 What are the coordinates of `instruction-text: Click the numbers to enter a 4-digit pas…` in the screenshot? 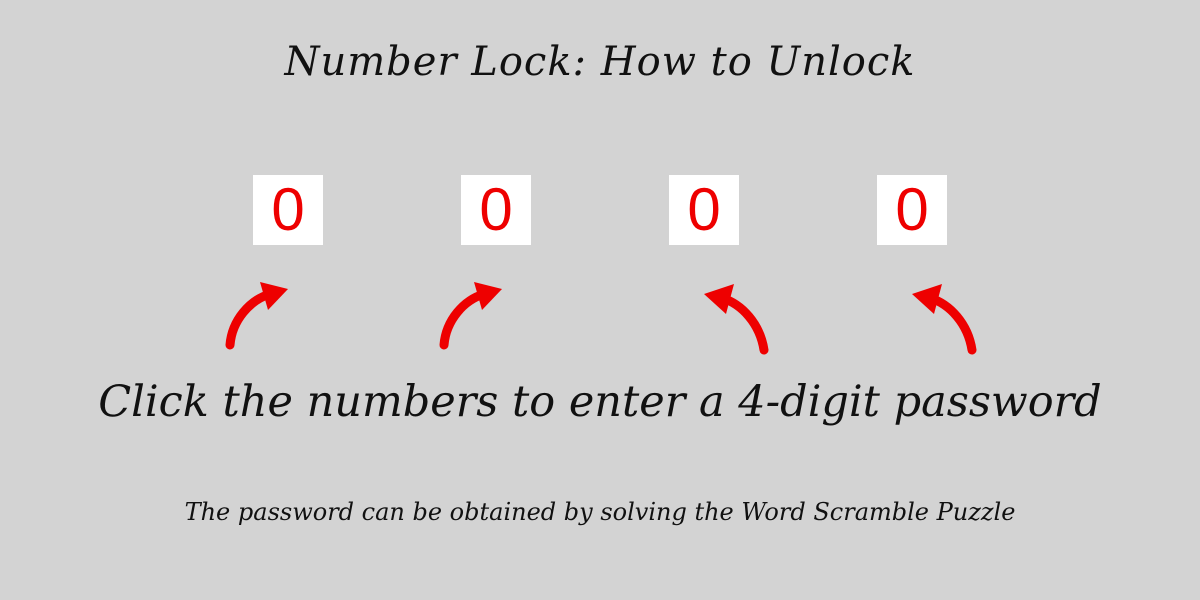 It's located at (600, 402).